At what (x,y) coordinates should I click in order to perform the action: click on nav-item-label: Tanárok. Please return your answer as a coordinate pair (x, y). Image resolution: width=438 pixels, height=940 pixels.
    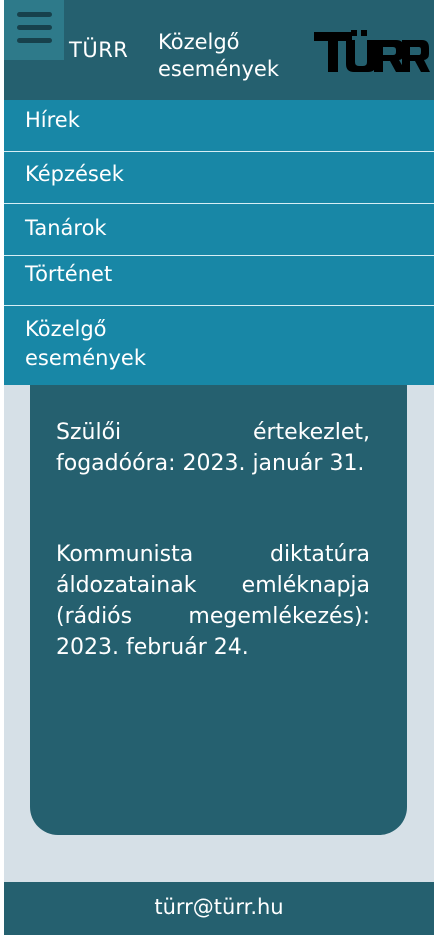
    Looking at the image, I should click on (66, 228).